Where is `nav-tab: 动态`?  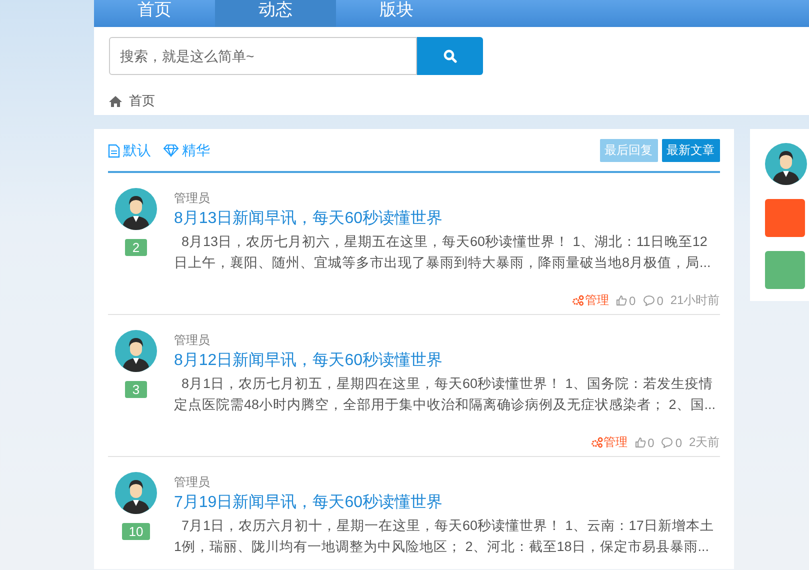 nav-tab: 动态 is located at coordinates (275, 13).